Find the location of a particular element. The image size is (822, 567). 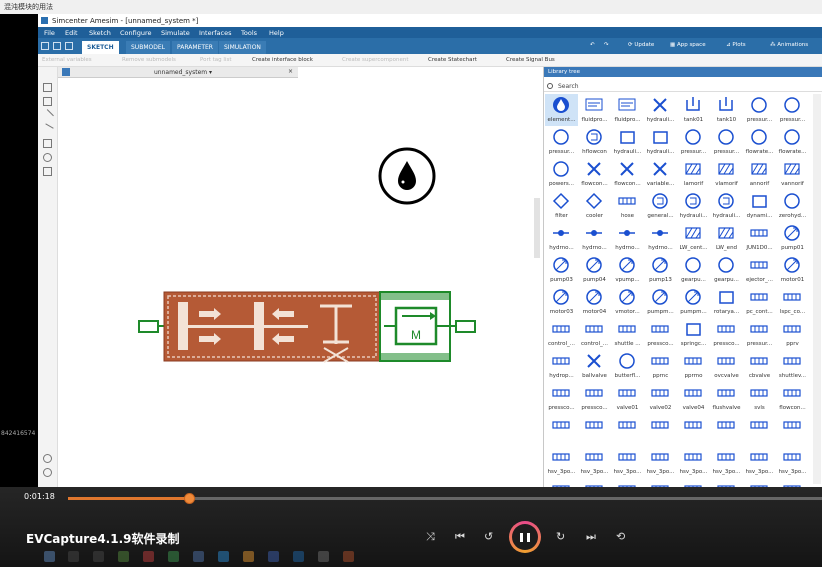

library-item: lamorif is located at coordinates (693, 174).